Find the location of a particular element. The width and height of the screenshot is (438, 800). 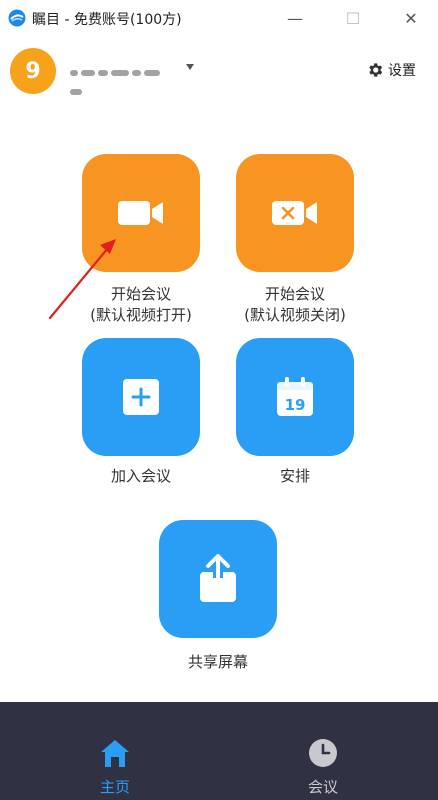

avatar: 9 is located at coordinates (33, 71).